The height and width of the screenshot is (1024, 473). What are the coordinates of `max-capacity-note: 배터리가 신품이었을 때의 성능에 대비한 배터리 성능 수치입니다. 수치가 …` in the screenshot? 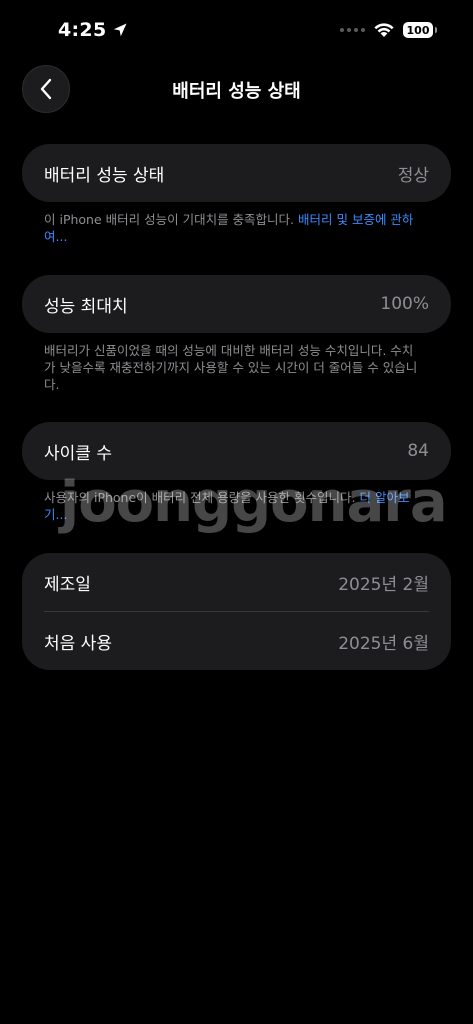 It's located at (231, 367).